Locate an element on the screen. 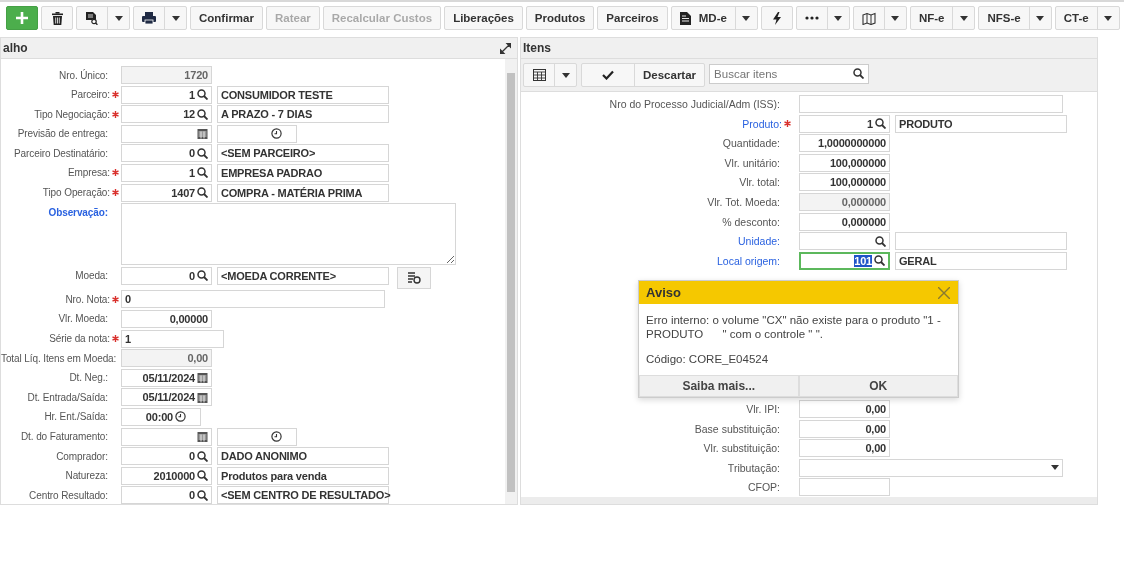  field-label: Previsão de entrega: is located at coordinates (62, 134).